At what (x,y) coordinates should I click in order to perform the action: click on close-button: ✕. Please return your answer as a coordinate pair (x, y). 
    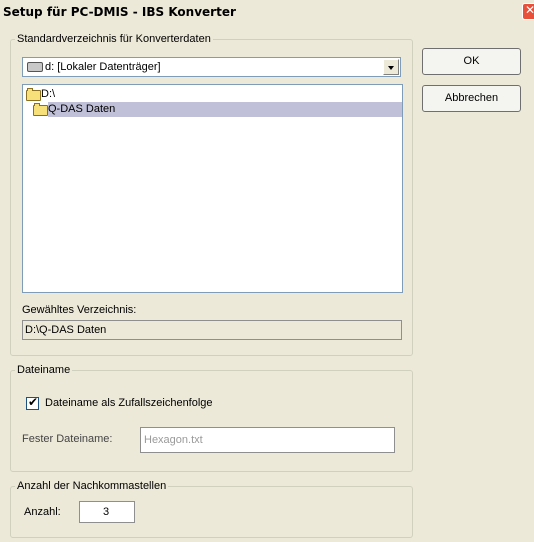
    Looking at the image, I should click on (528, 11).